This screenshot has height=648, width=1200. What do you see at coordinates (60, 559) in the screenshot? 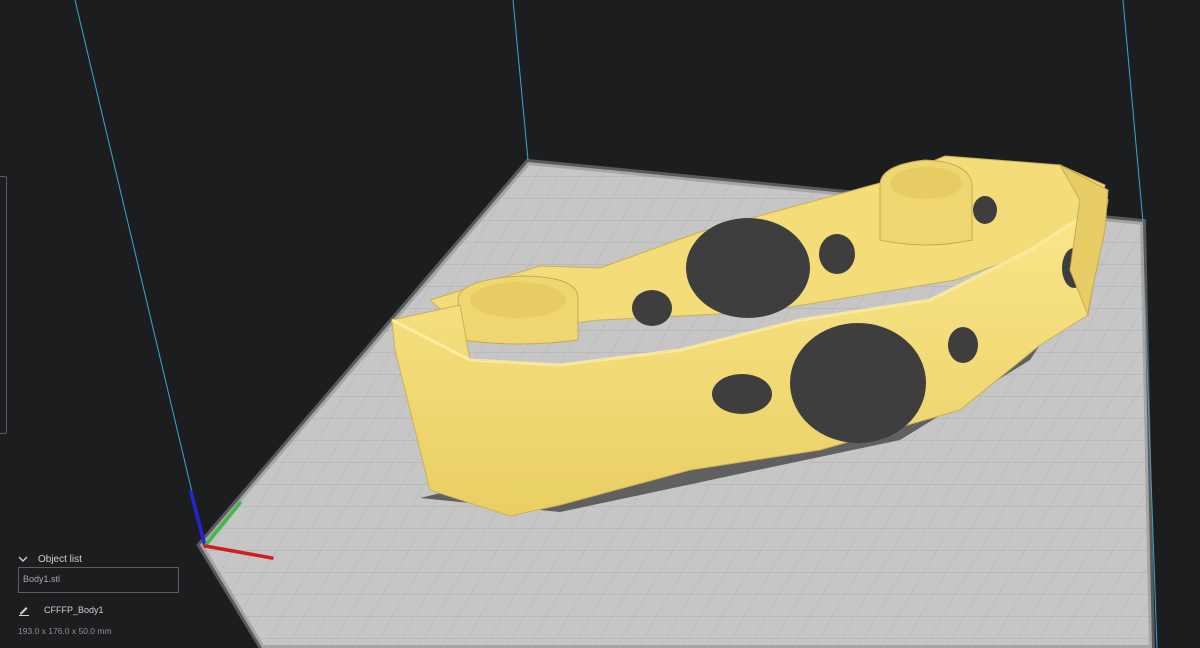
I see `object-list-title: Object list` at bounding box center [60, 559].